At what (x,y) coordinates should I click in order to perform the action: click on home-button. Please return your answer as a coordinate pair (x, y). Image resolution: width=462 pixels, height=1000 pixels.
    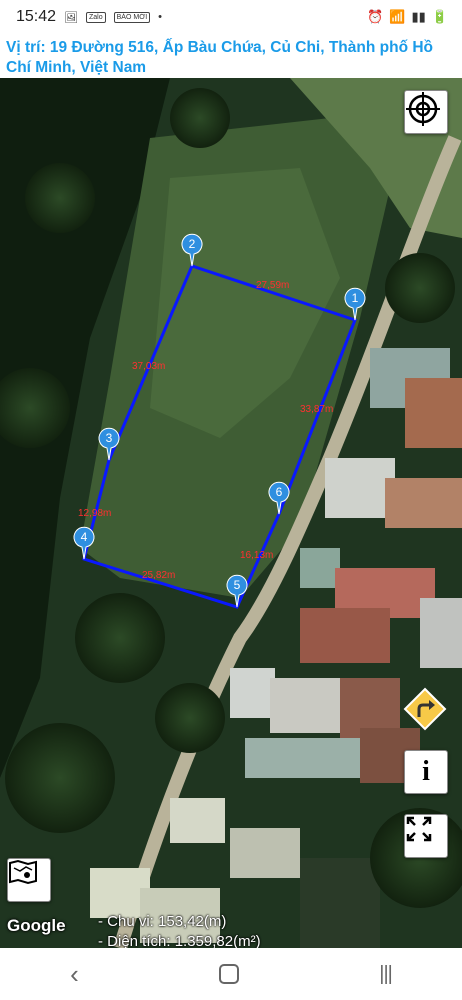
    Looking at the image, I should click on (229, 974).